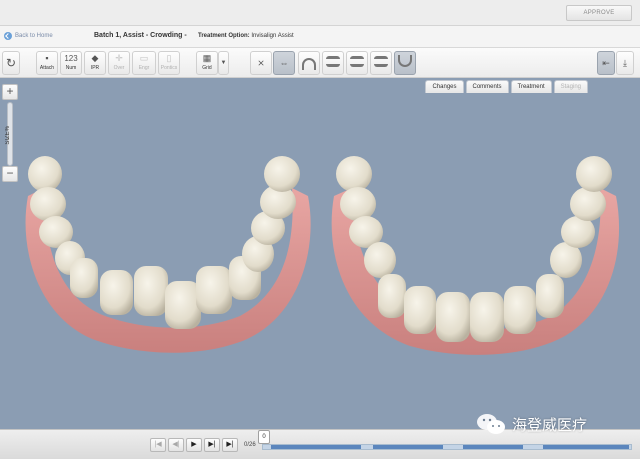 The height and width of the screenshot is (459, 640). I want to click on tab-changes: Changes, so click(444, 86).